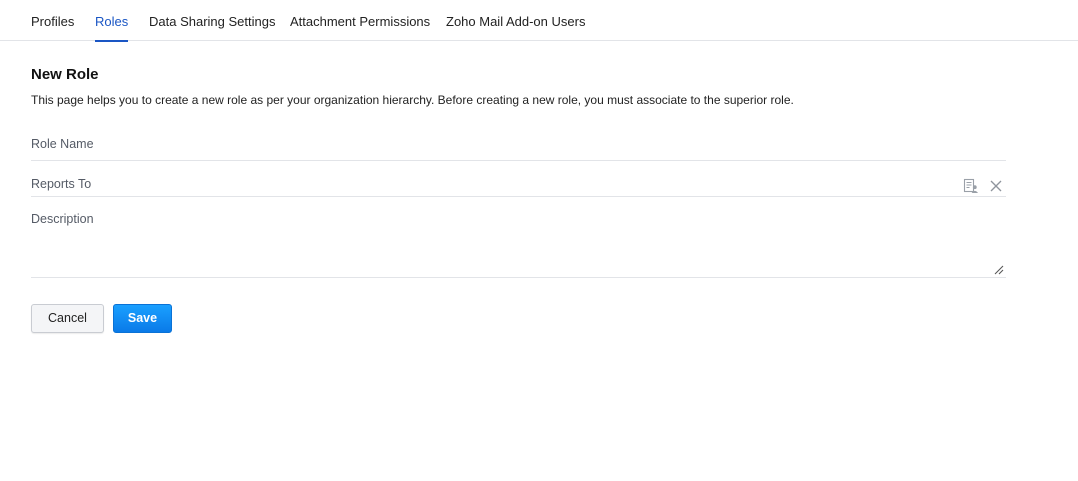 The image size is (1078, 481). I want to click on tab-attachment-permissions: Attachment Permissions, so click(360, 20).